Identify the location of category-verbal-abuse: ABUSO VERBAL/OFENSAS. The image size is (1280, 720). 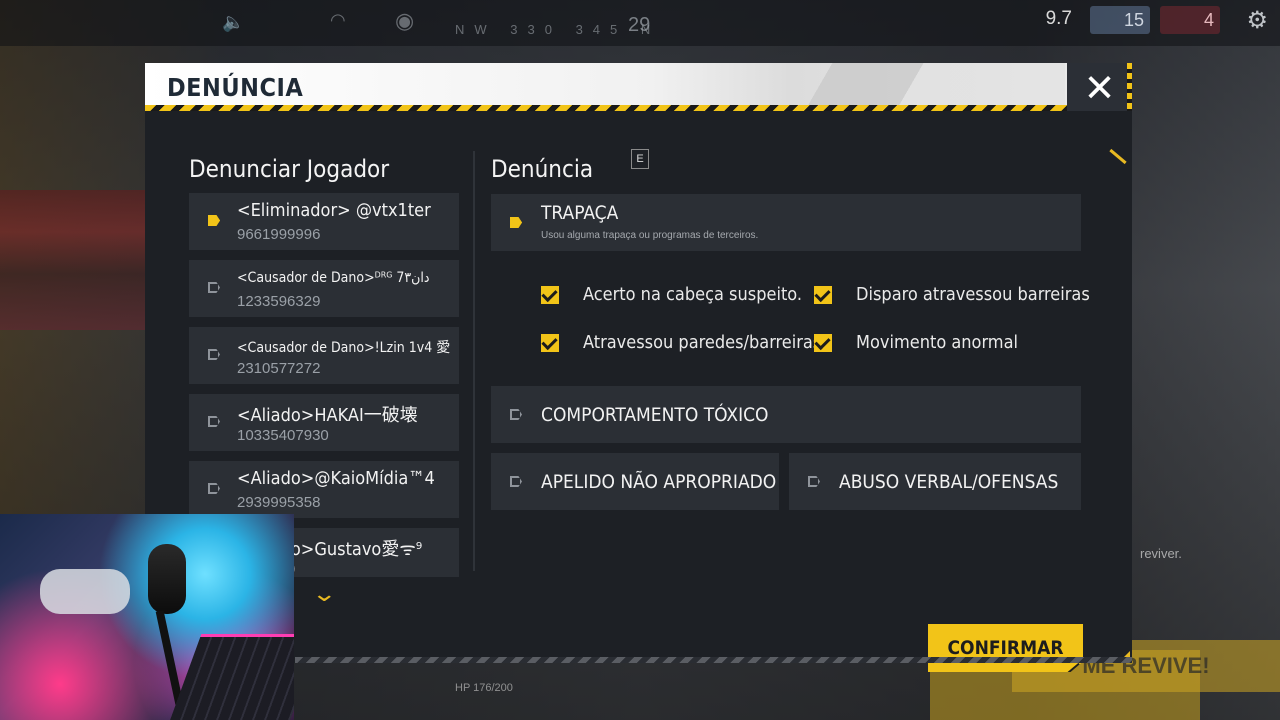
(935, 481).